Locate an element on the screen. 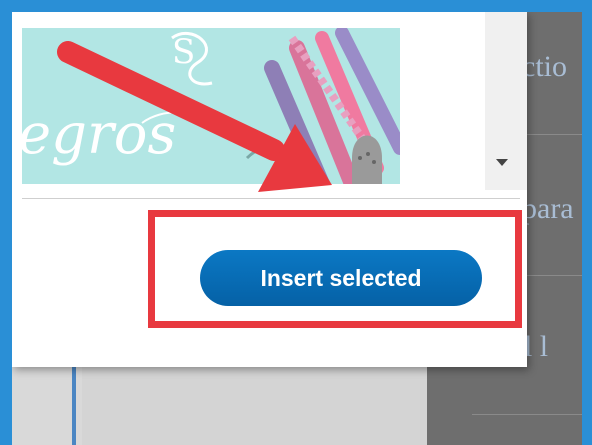 This screenshot has height=445, width=592. insert-selected-button: Insert selected is located at coordinates (341, 278).